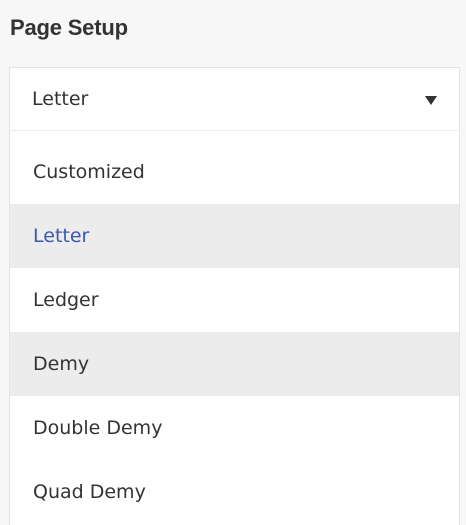 This screenshot has height=525, width=466. I want to click on option-customized: Customized, so click(234, 172).